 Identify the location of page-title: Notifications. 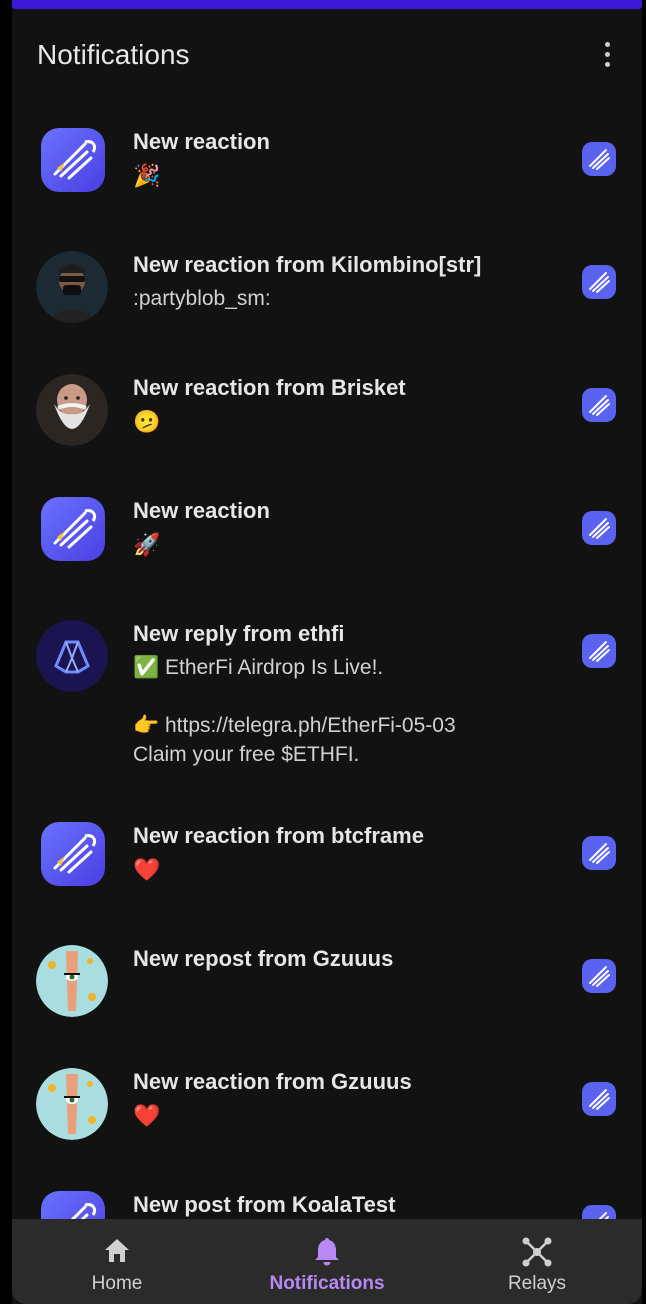
(113, 54).